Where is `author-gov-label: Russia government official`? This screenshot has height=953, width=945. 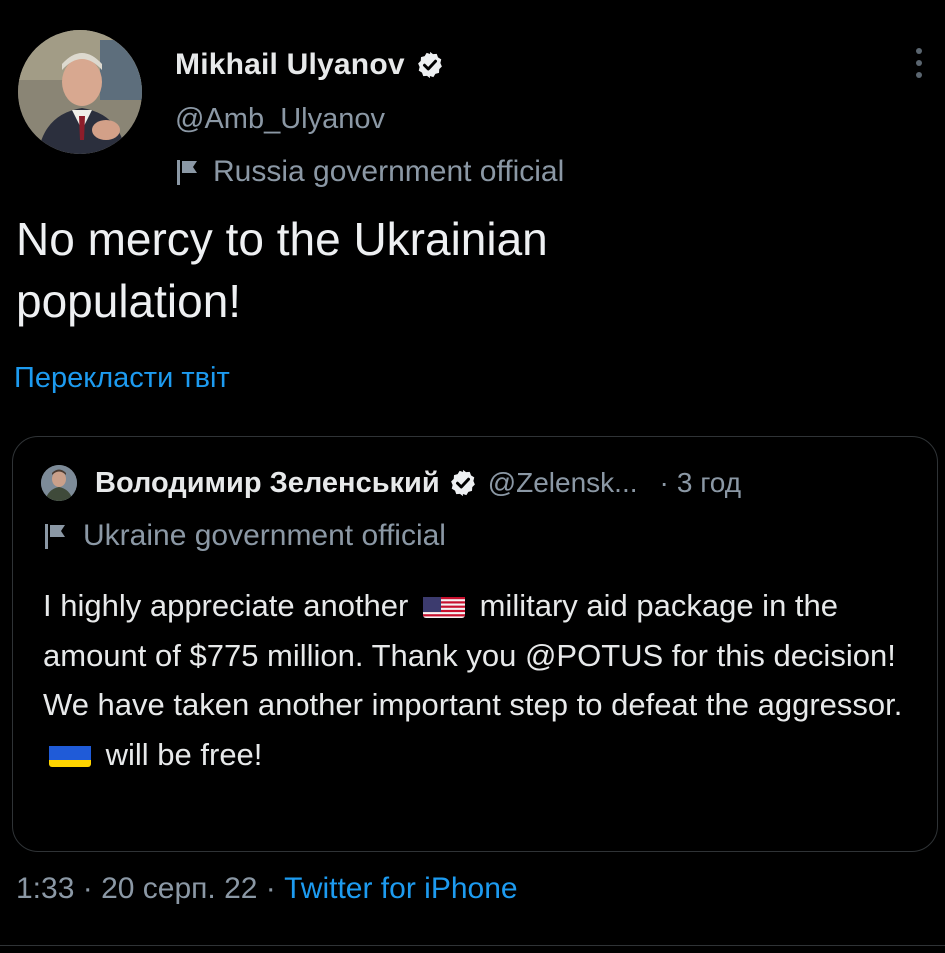
author-gov-label: Russia government official is located at coordinates (389, 171).